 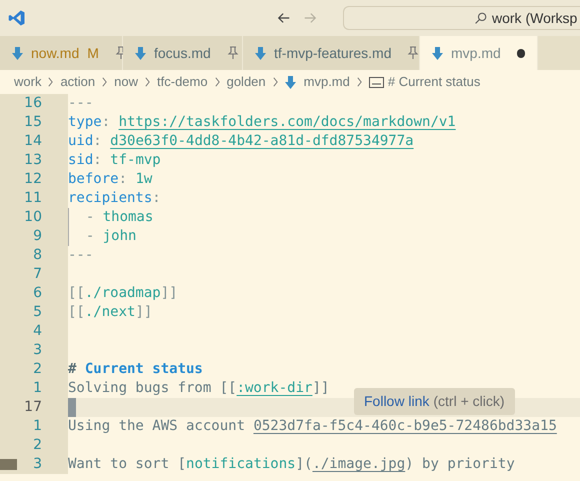 I want to click on code-value: tf-mvp, so click(x=135, y=160).